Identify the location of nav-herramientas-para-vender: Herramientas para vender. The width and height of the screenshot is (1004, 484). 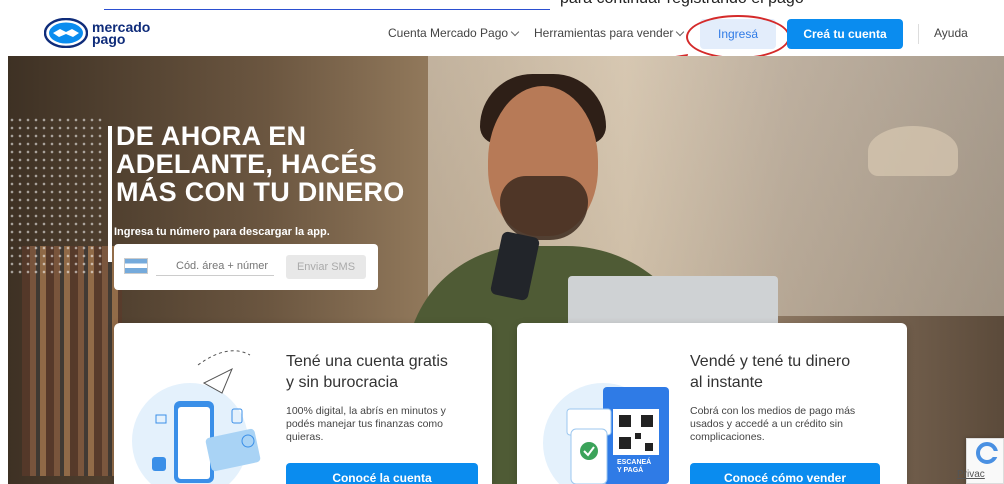
(609, 33).